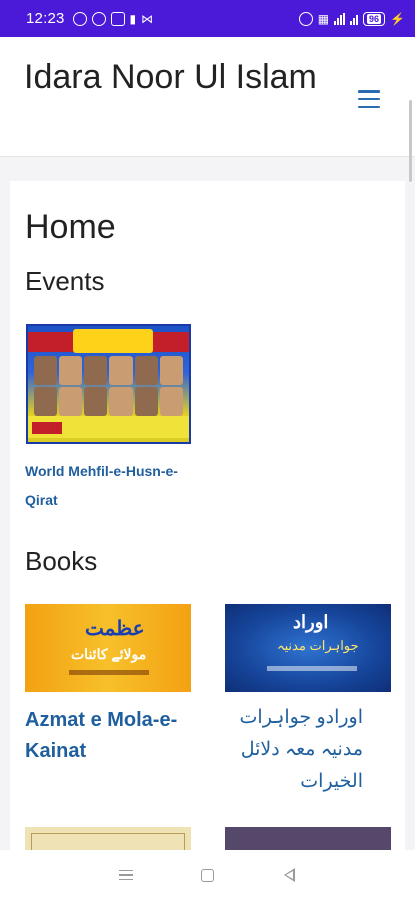  What do you see at coordinates (45, 18) in the screenshot?
I see `status-time: 12:23` at bounding box center [45, 18].